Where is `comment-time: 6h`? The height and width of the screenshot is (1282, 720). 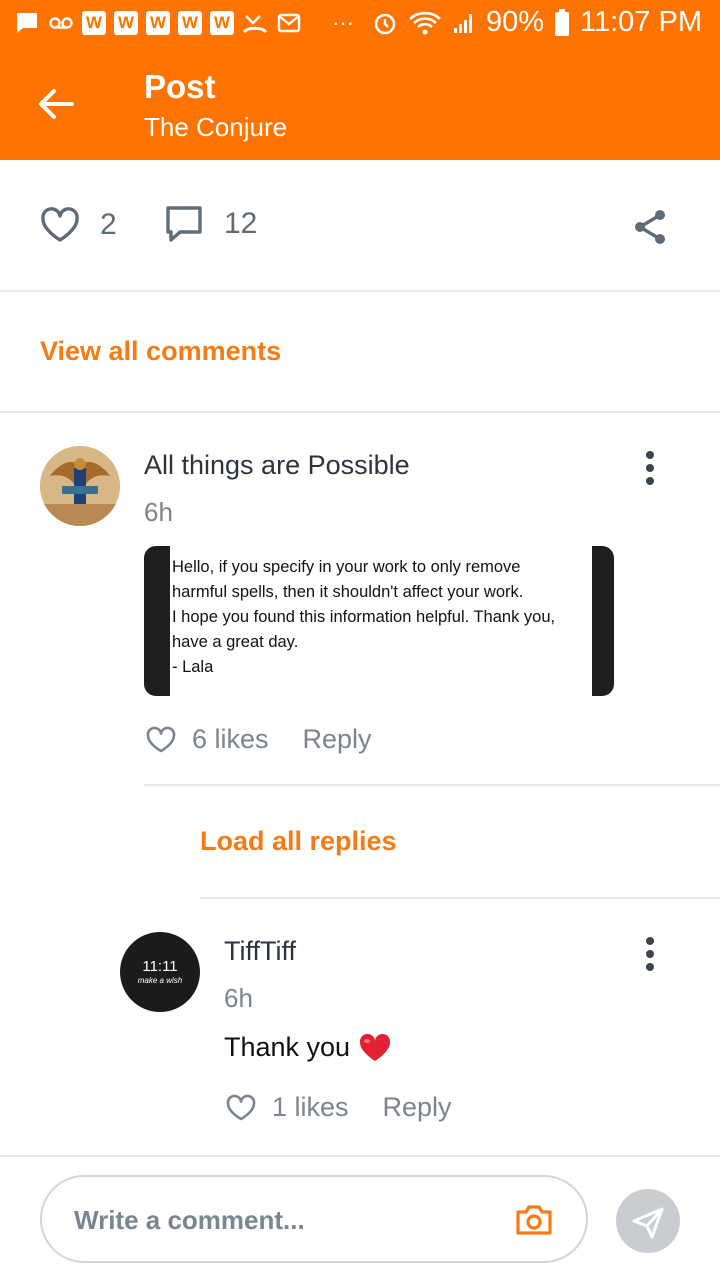
comment-time: 6h is located at coordinates (158, 512).